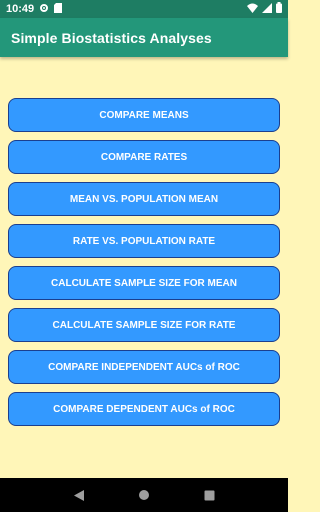 The width and height of the screenshot is (320, 512). What do you see at coordinates (267, 9) in the screenshot?
I see `signal-icon` at bounding box center [267, 9].